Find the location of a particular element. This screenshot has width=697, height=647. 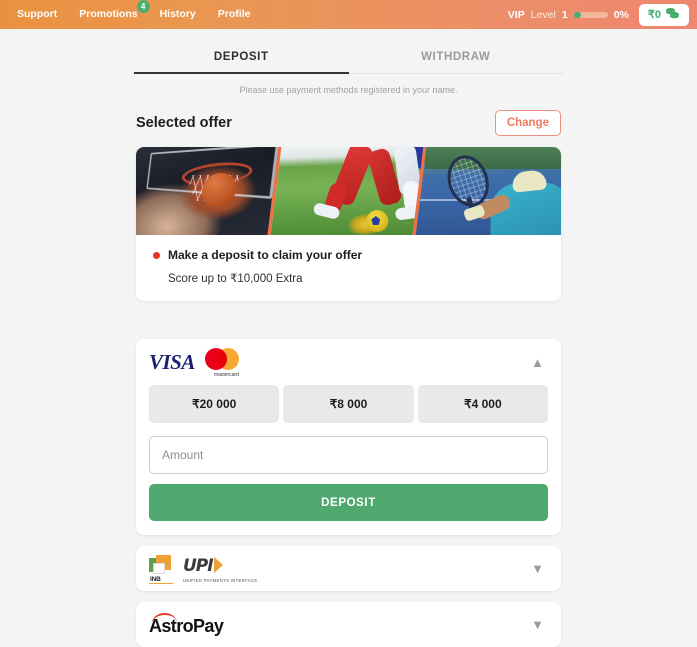

nav-item-support: Support is located at coordinates (37, 14).